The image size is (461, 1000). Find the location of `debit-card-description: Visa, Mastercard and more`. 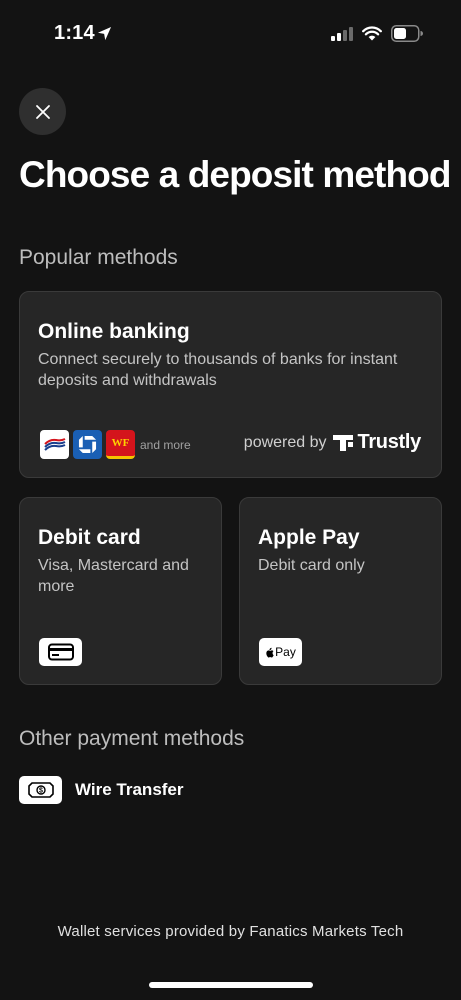

debit-card-description: Visa, Mastercard and more is located at coordinates (113, 576).